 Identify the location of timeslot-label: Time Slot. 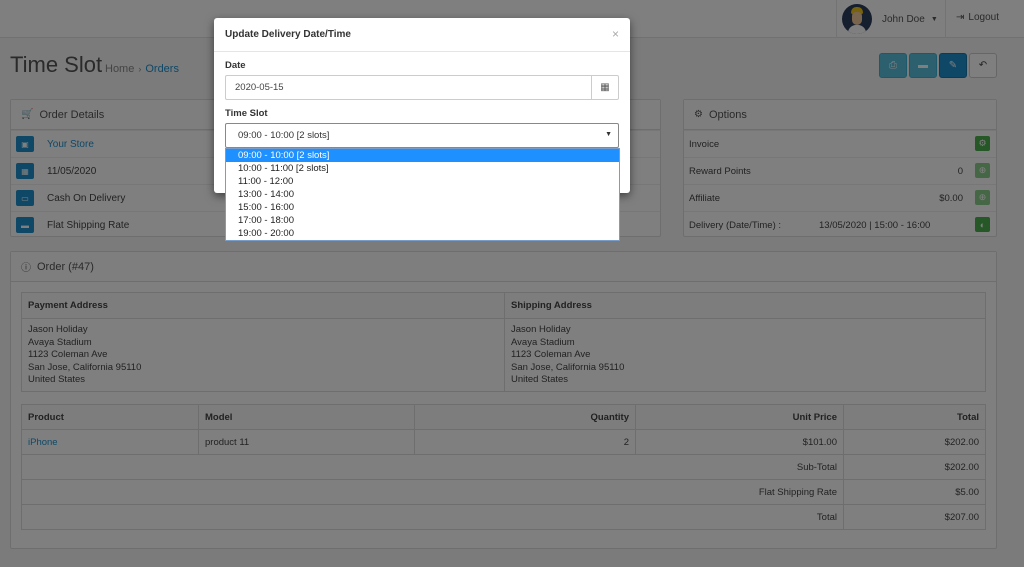
(246, 113).